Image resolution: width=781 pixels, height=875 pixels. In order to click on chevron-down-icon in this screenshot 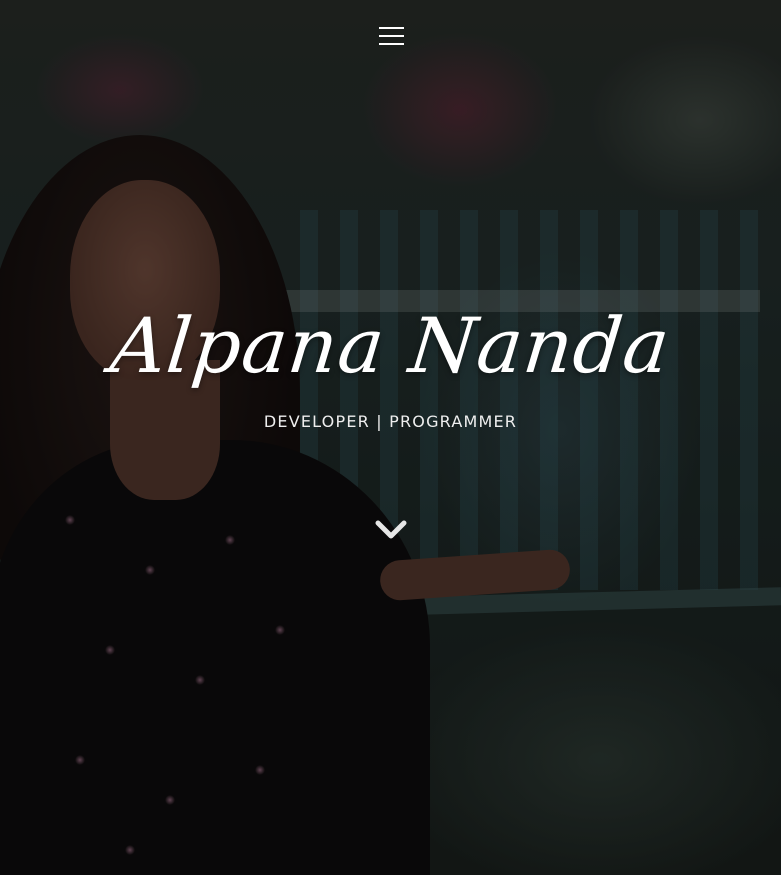, I will do `click(391, 531)`.